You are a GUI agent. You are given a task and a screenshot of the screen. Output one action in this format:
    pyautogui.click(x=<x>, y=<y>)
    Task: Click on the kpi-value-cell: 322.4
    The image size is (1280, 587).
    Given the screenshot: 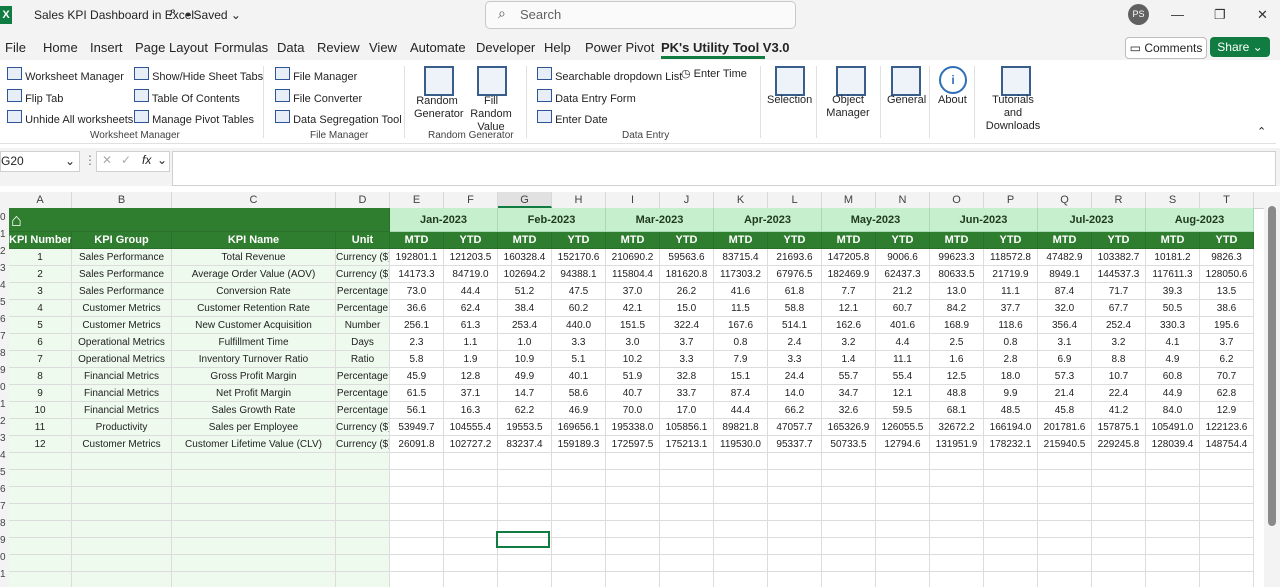 What is the action you would take?
    pyautogui.click(x=687, y=325)
    